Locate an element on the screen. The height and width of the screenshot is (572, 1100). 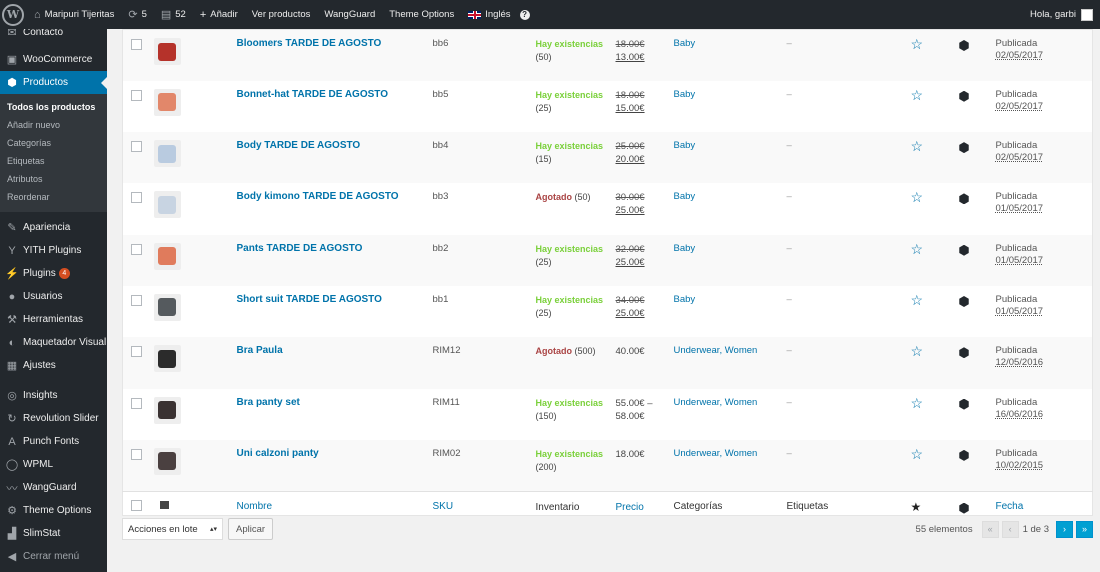
sidebar-item-plugins: ⚡ Plugins 4 is located at coordinates (53, 273).